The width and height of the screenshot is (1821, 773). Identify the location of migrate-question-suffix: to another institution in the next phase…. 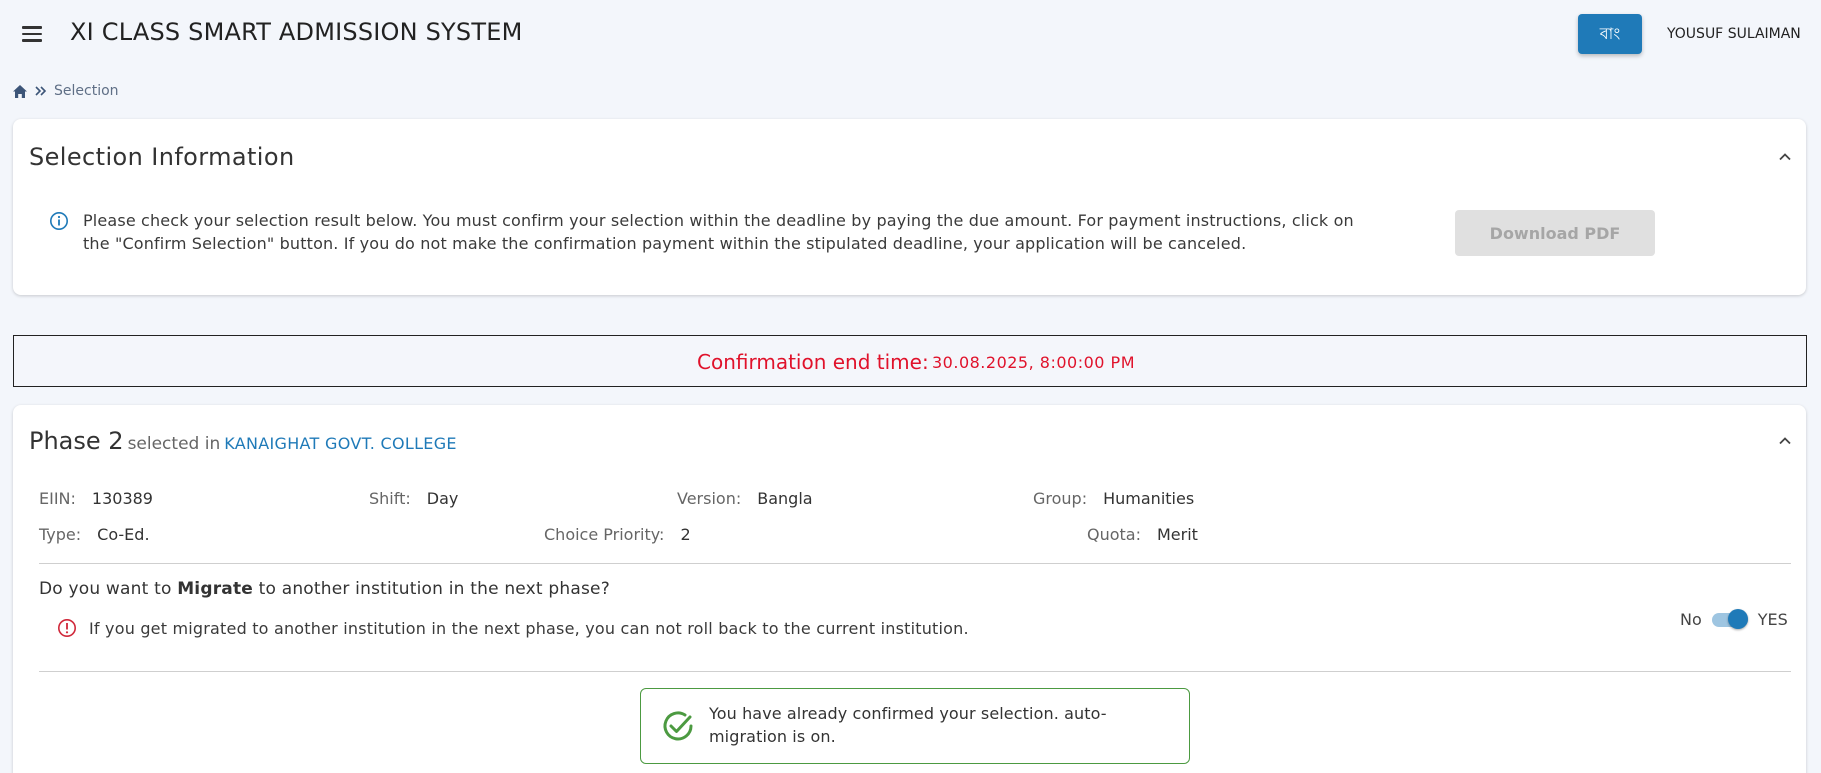
(434, 589).